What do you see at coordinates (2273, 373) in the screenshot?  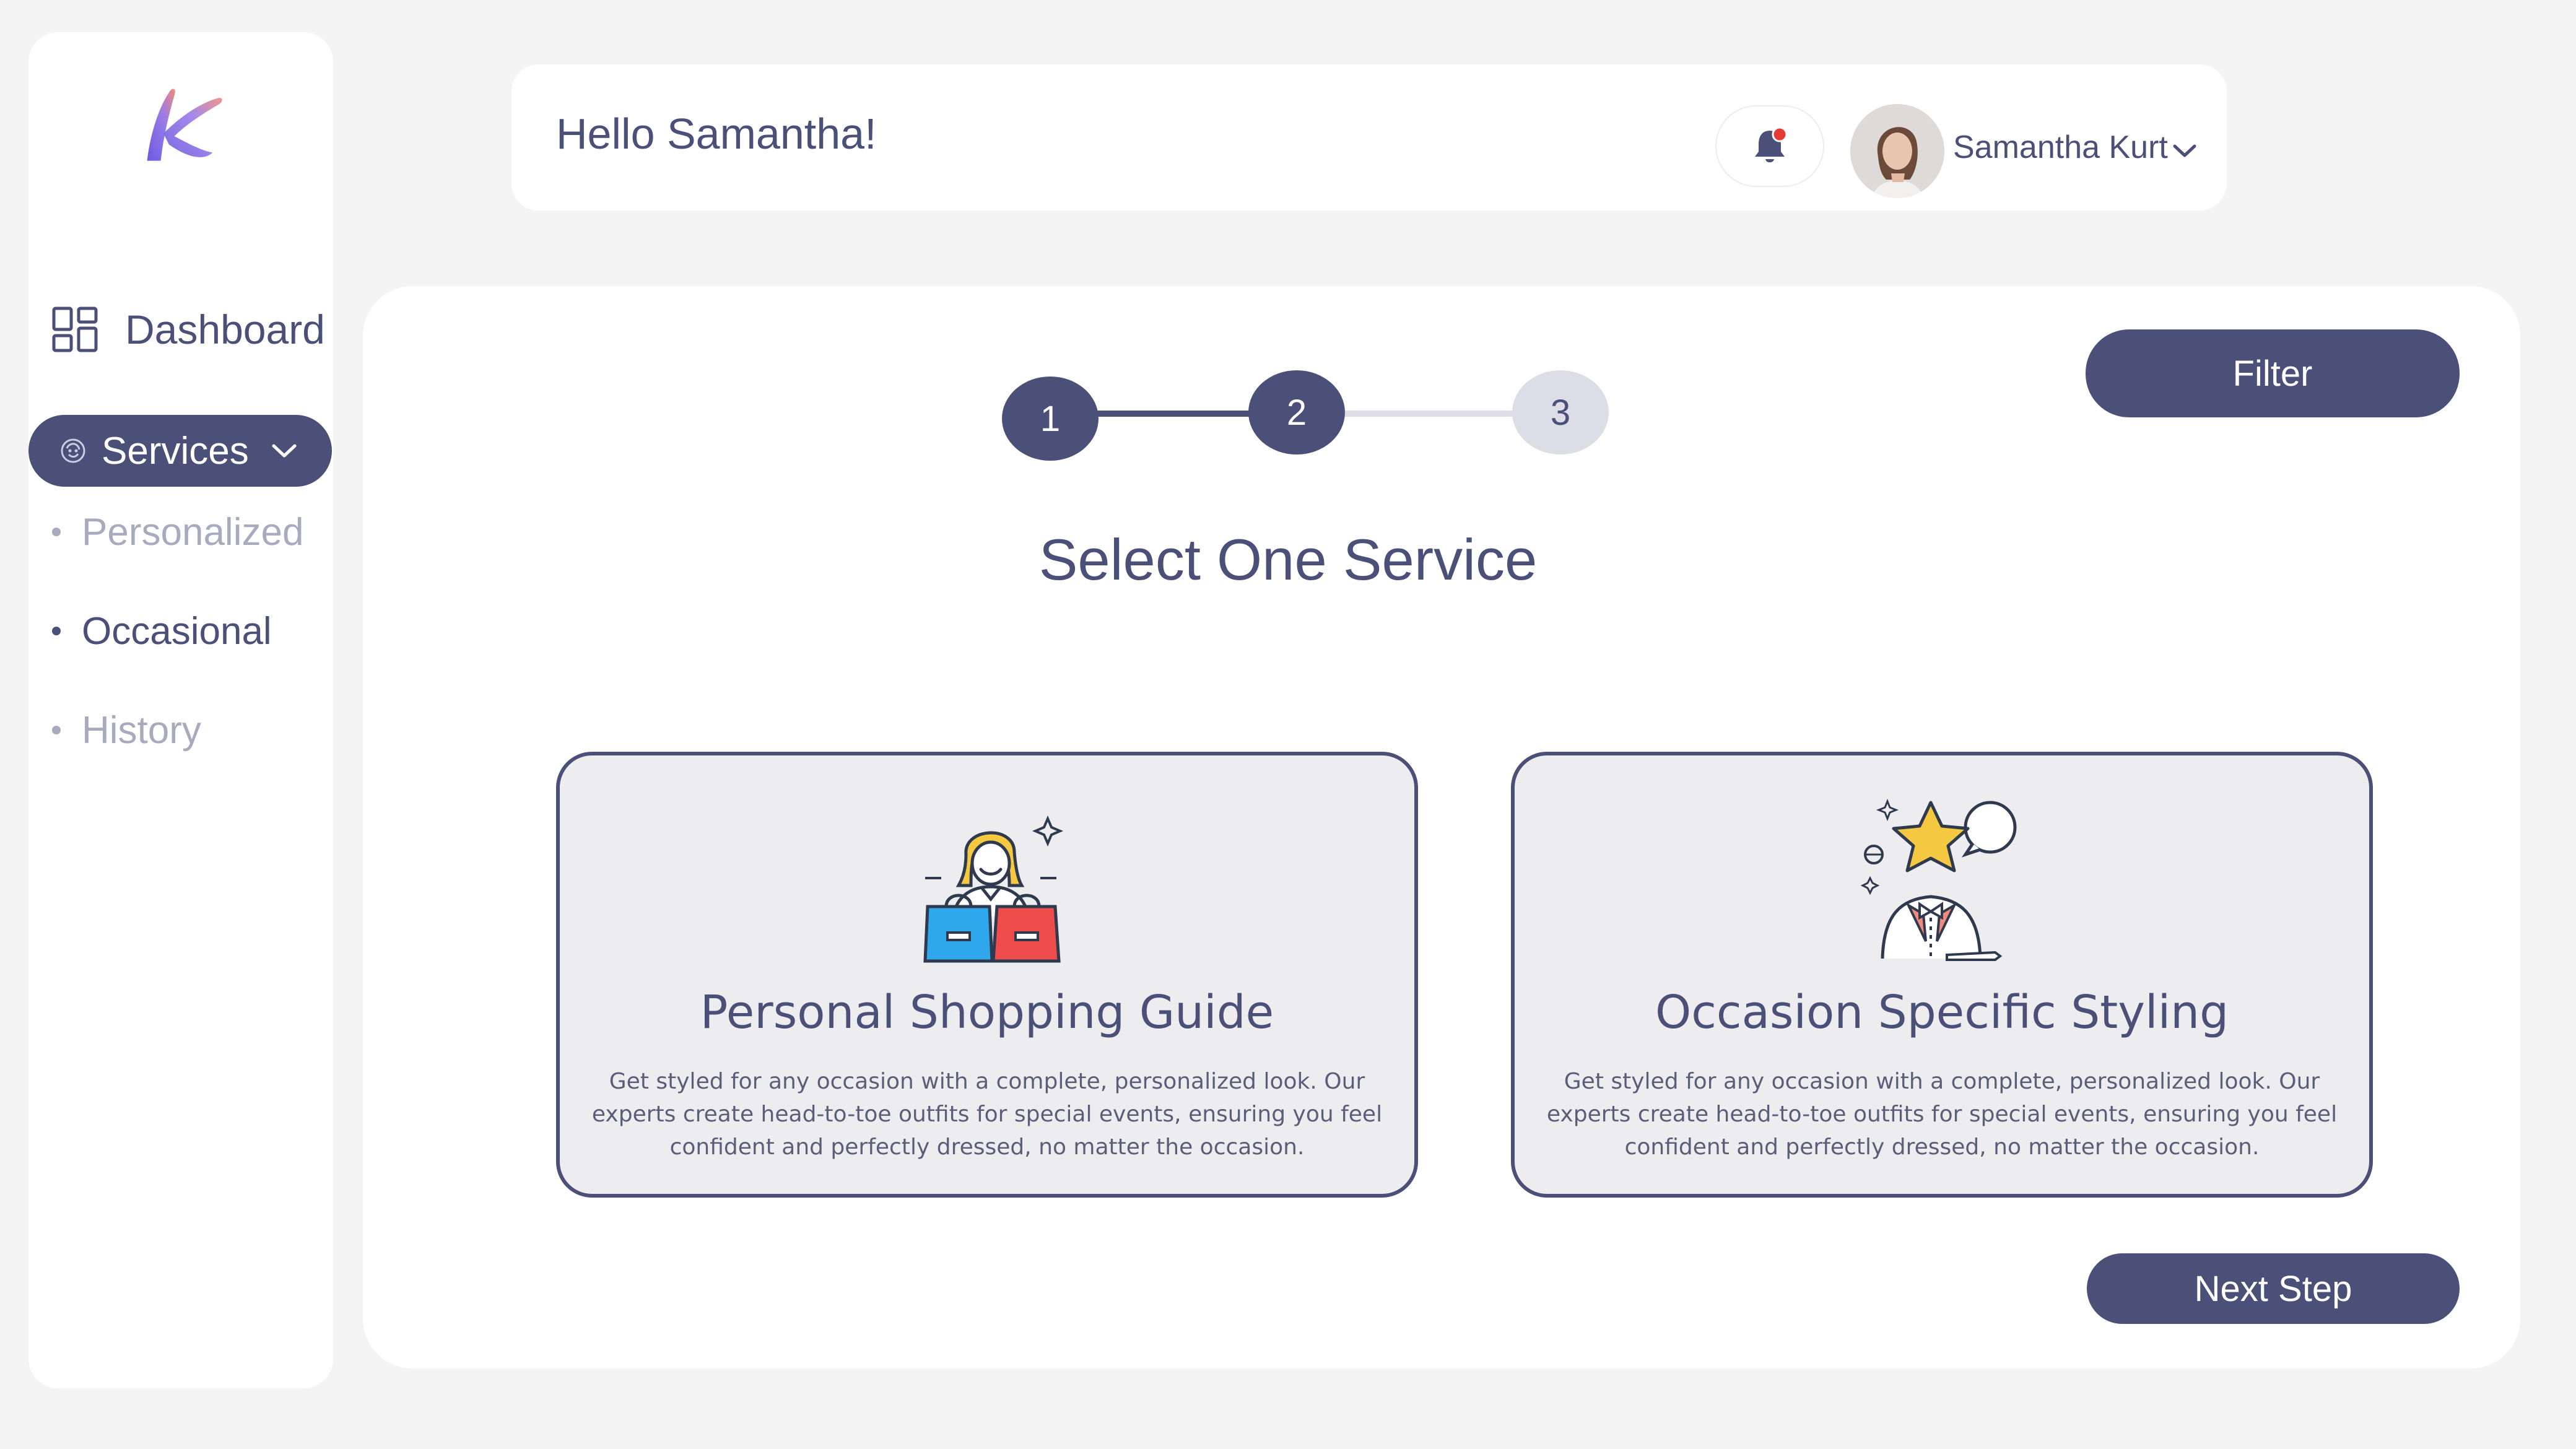 I see `filter-button: Filter` at bounding box center [2273, 373].